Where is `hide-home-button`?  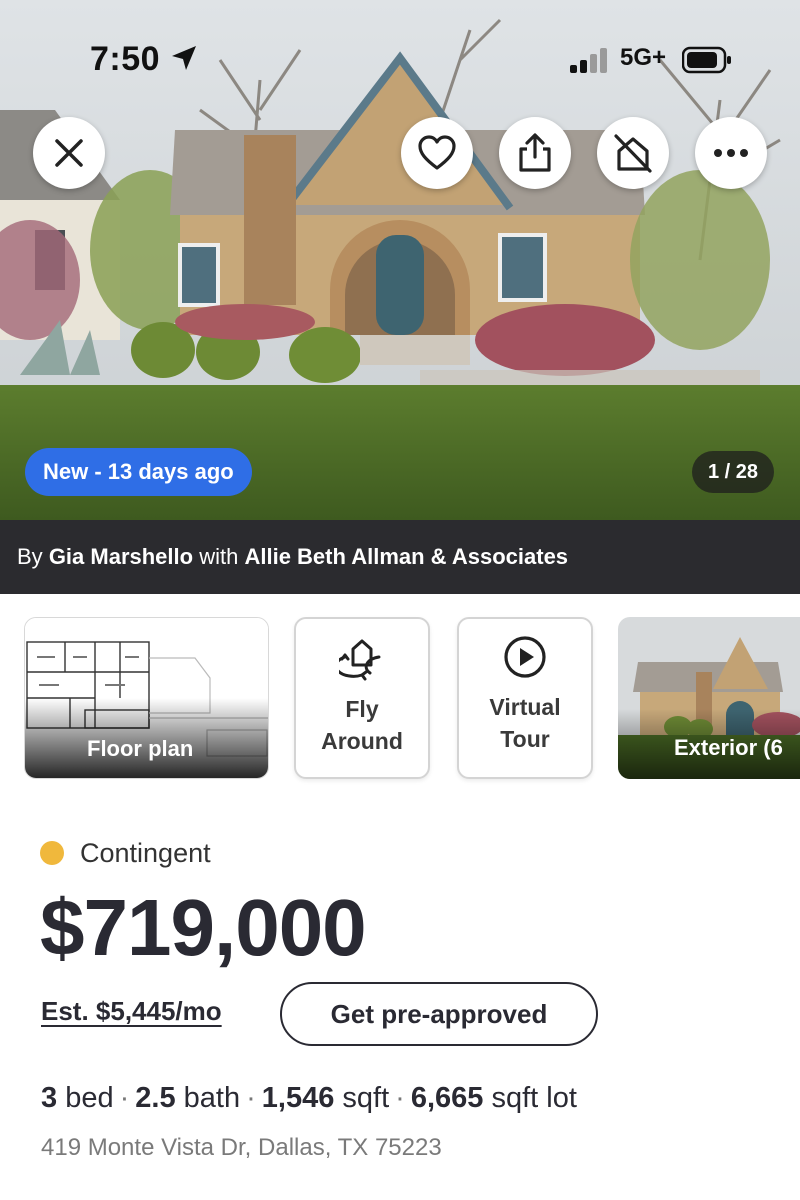
hide-home-button is located at coordinates (633, 153).